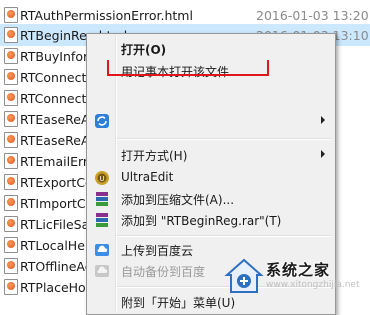 The image size is (370, 315). I want to click on file-name: RTExportCo, so click(56, 182).